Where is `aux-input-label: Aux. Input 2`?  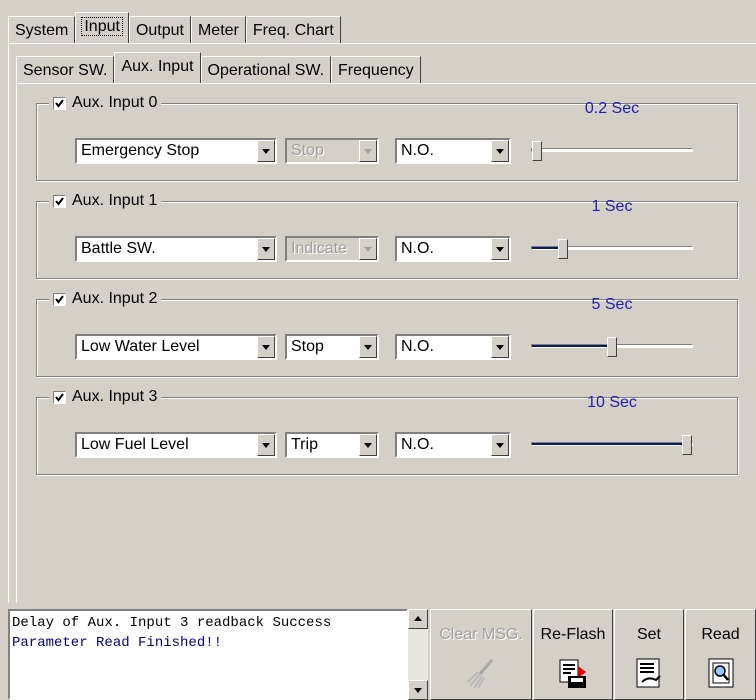
aux-input-label: Aux. Input 2 is located at coordinates (115, 298).